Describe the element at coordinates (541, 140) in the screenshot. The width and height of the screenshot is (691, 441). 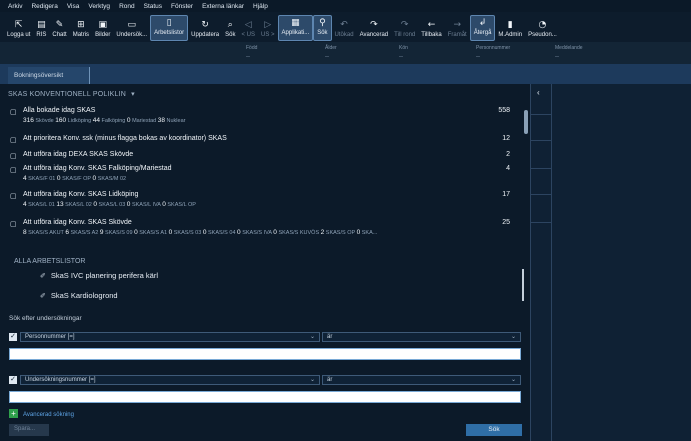
I see `divider` at that location.